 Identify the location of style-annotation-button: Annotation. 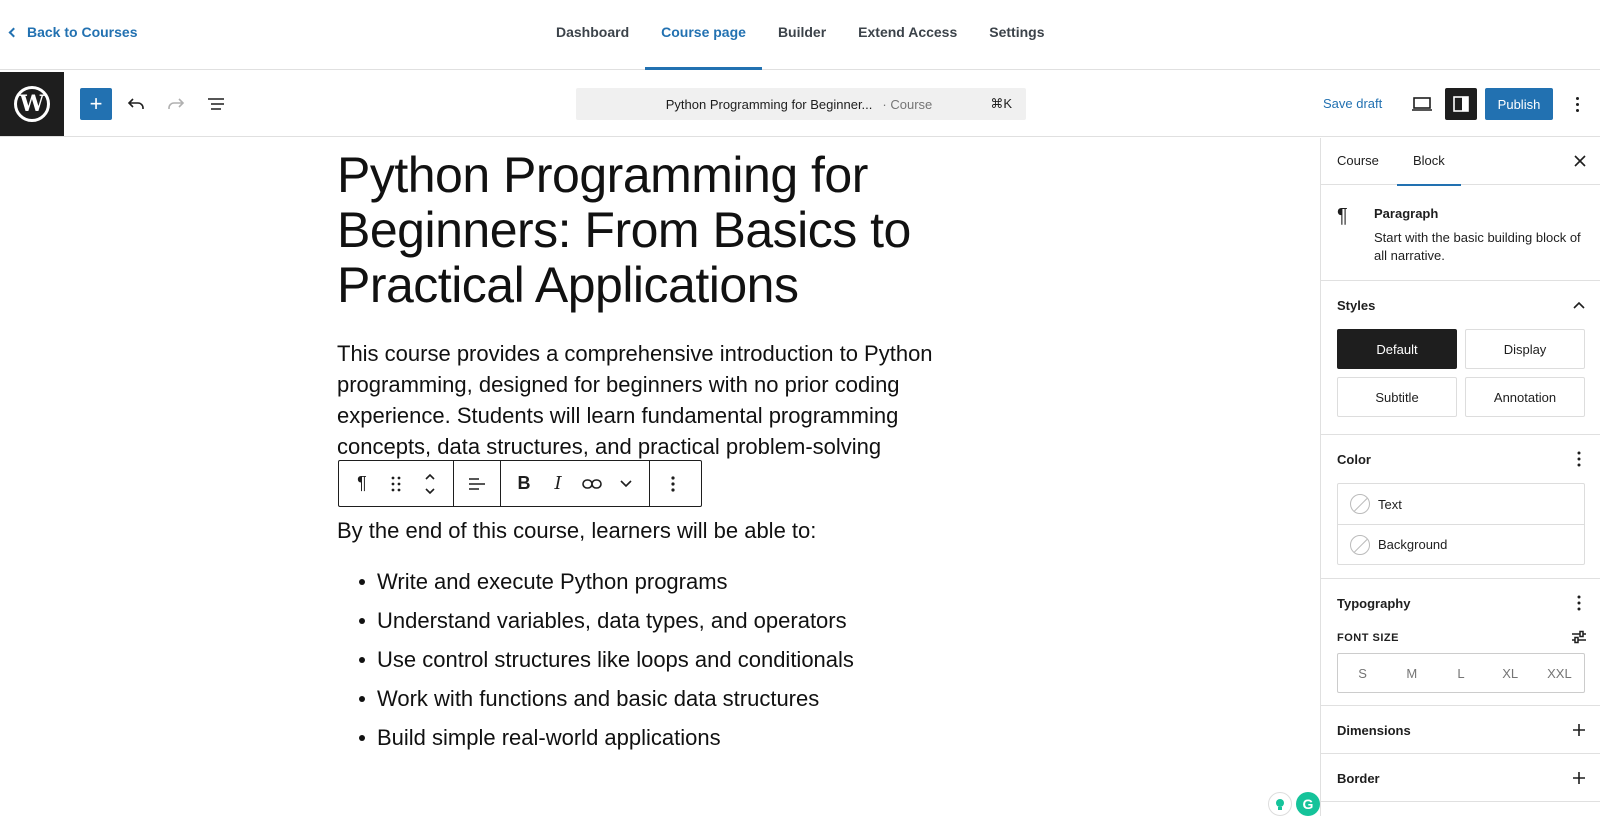
(1525, 397).